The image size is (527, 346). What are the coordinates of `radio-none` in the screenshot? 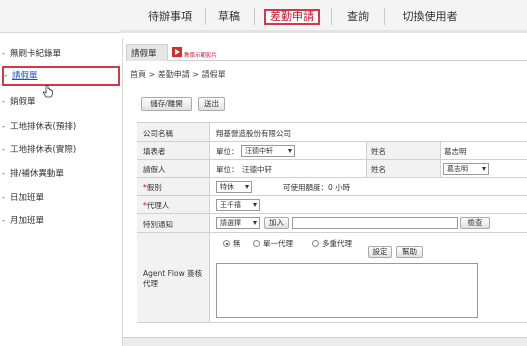 It's located at (226, 243).